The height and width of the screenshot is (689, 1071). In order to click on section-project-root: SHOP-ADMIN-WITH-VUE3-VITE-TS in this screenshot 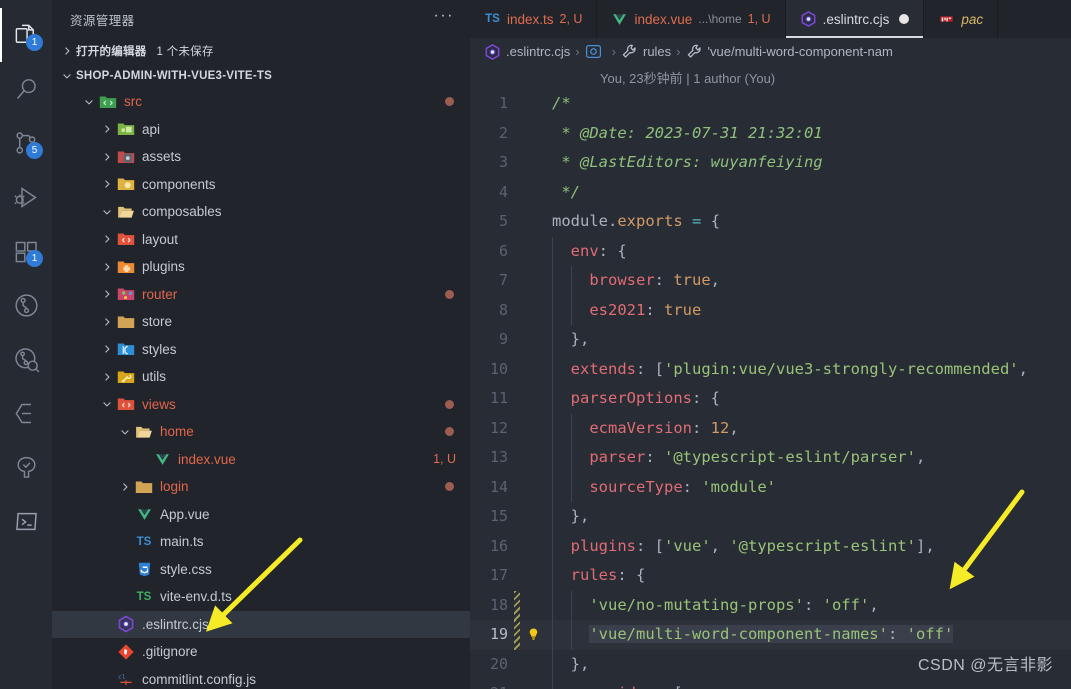, I will do `click(261, 75)`.